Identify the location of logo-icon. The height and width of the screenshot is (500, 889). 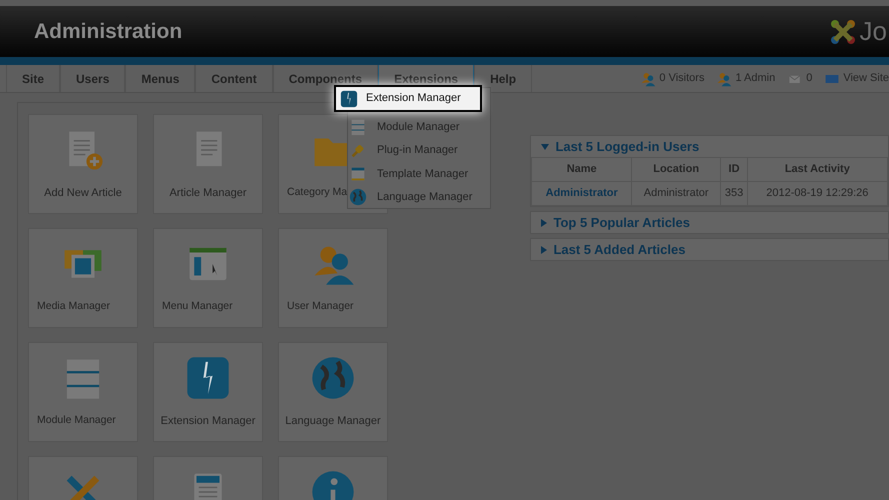
(842, 32).